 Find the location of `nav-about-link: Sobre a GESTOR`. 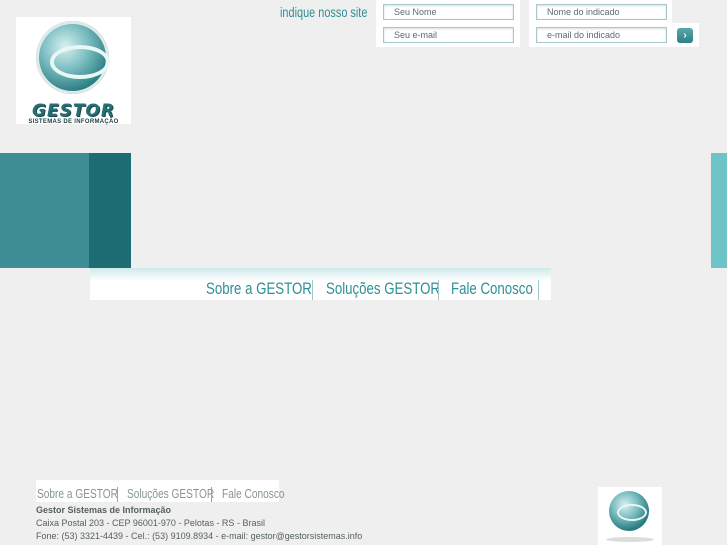

nav-about-link: Sobre a GESTOR is located at coordinates (259, 290).